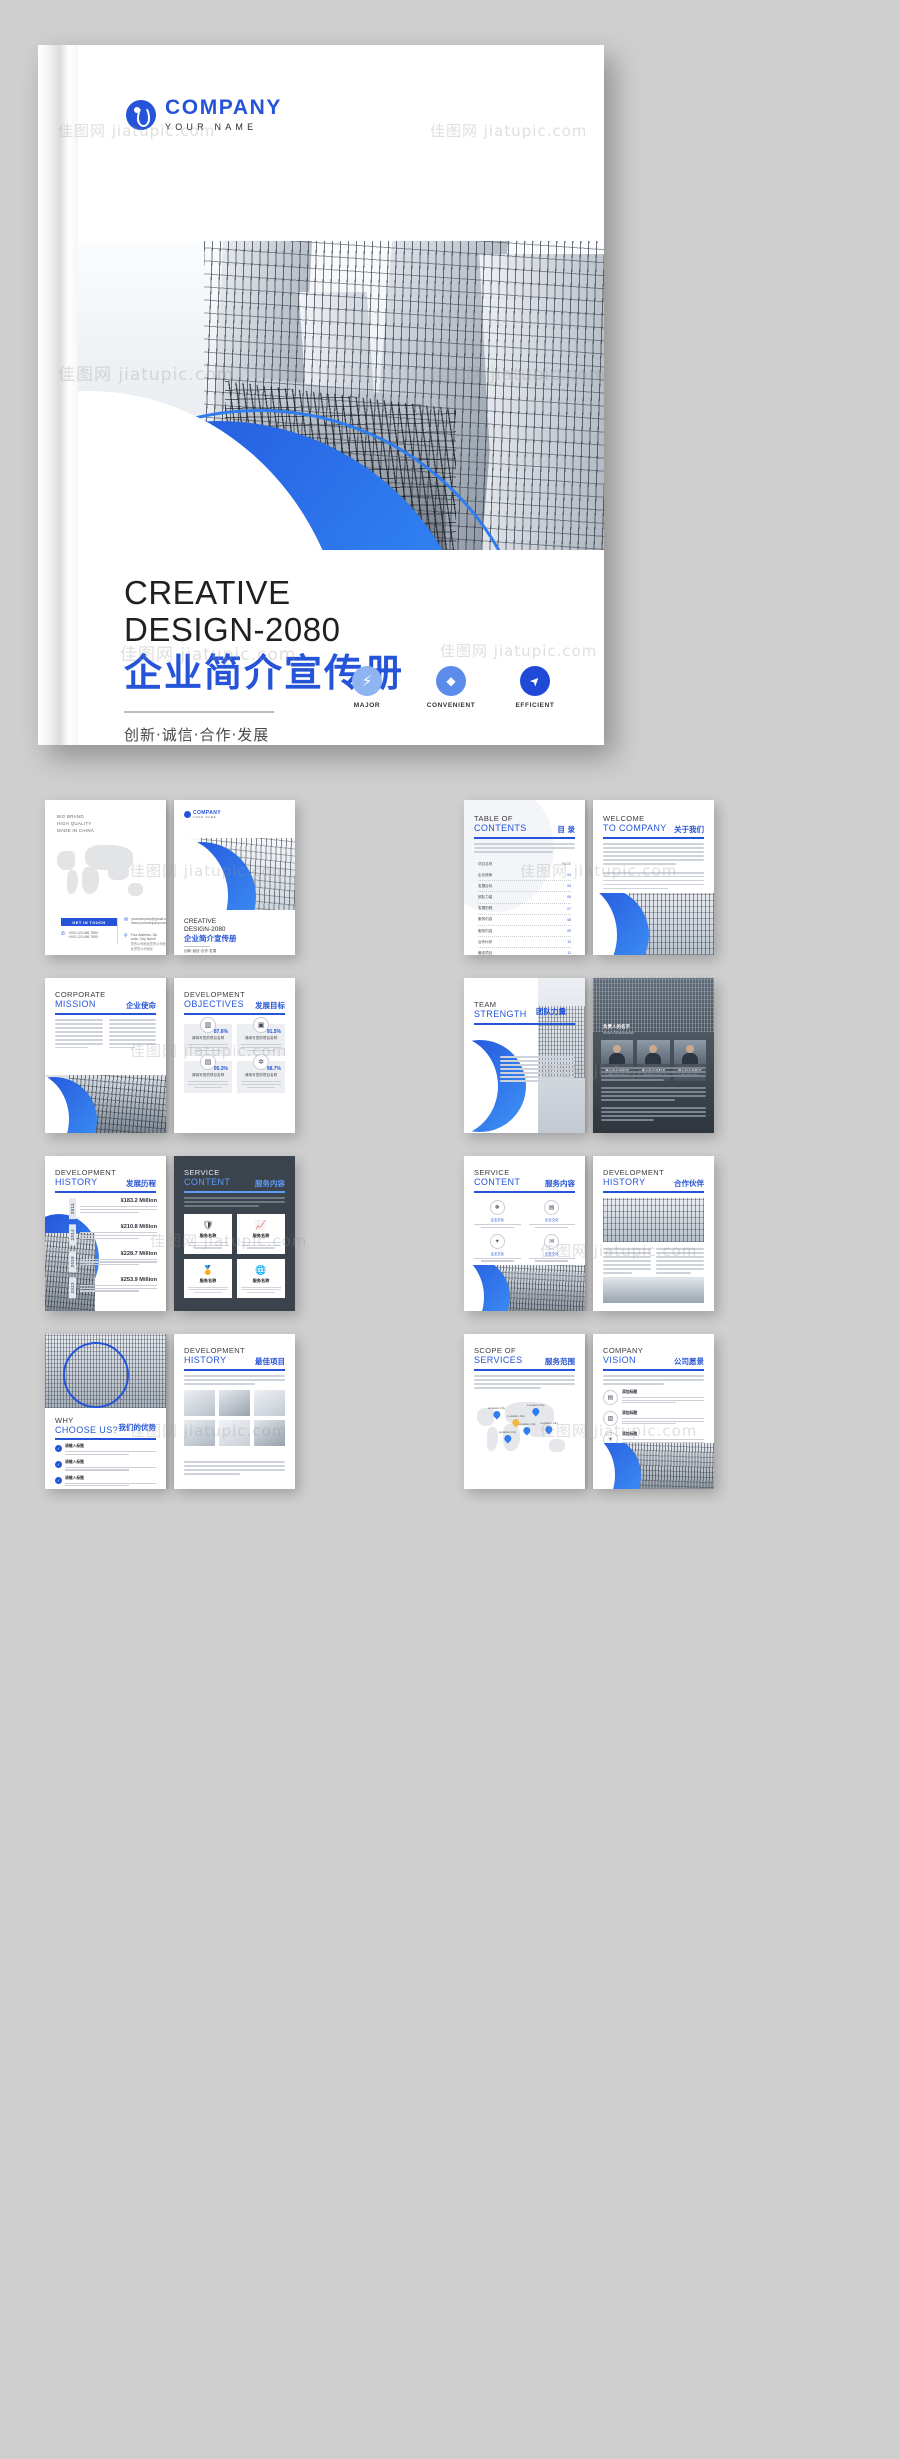  Describe the element at coordinates (270, 1361) in the screenshot. I see `best-project-title-cn: 最佳项目` at that location.